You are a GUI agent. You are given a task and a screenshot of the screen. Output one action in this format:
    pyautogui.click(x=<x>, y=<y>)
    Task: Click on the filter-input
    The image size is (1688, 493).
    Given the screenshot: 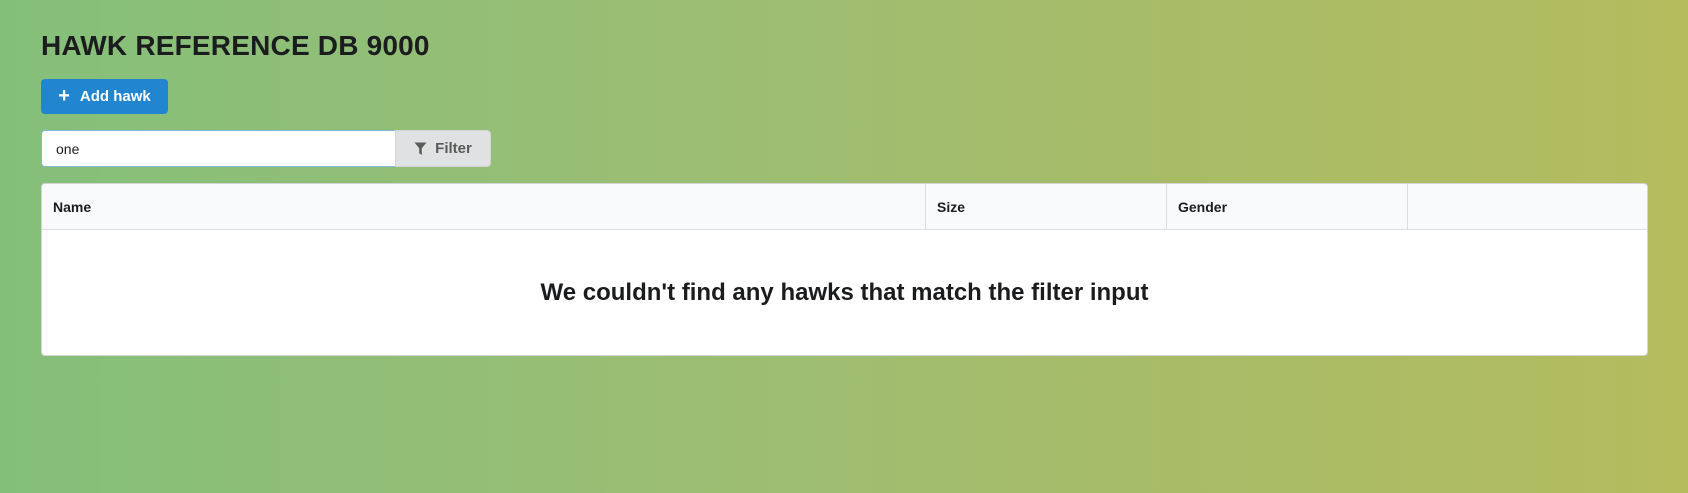 What is the action you would take?
    pyautogui.click(x=218, y=148)
    